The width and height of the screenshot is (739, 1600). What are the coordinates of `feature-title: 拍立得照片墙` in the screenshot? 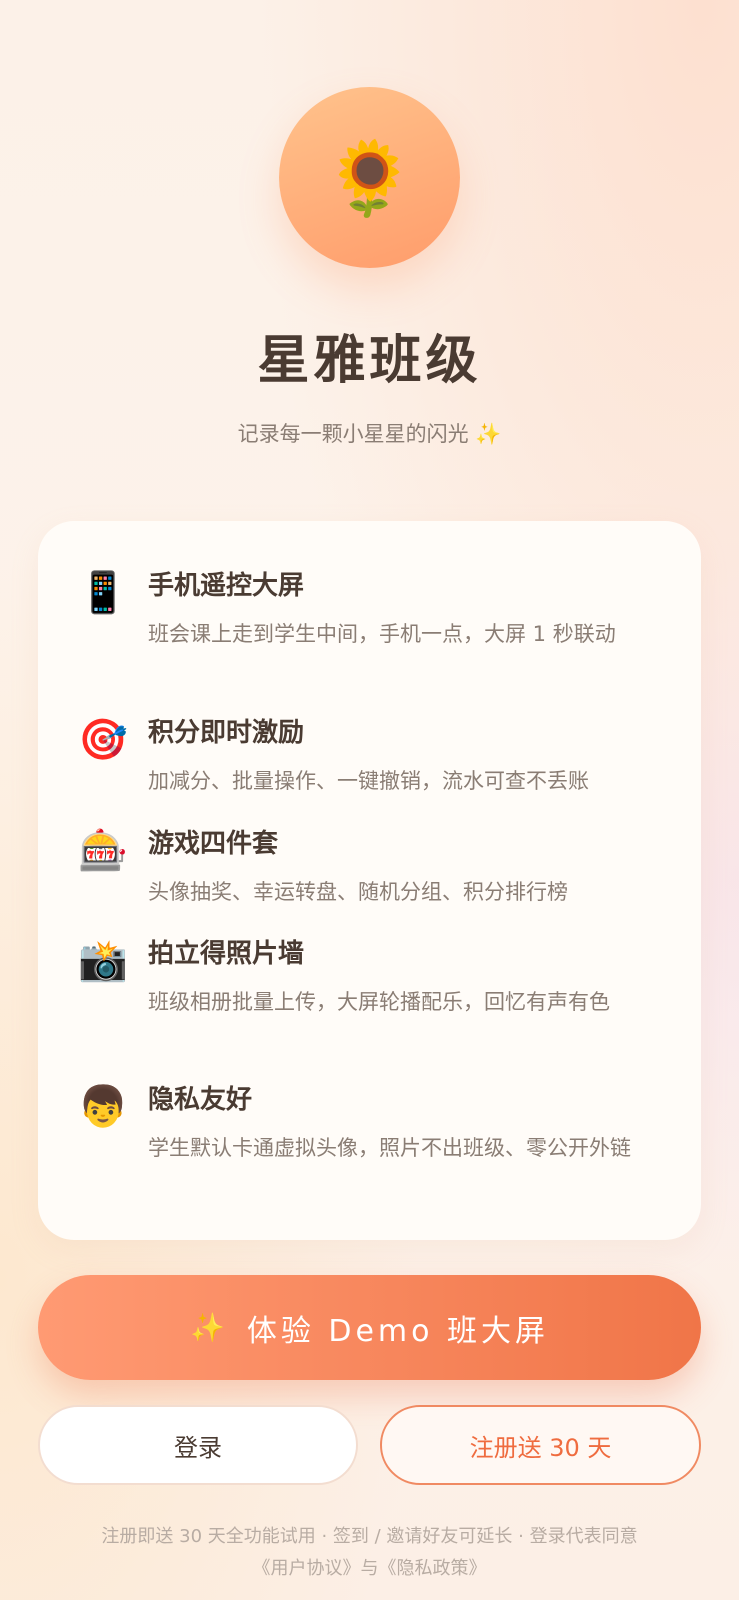 It's located at (226, 954).